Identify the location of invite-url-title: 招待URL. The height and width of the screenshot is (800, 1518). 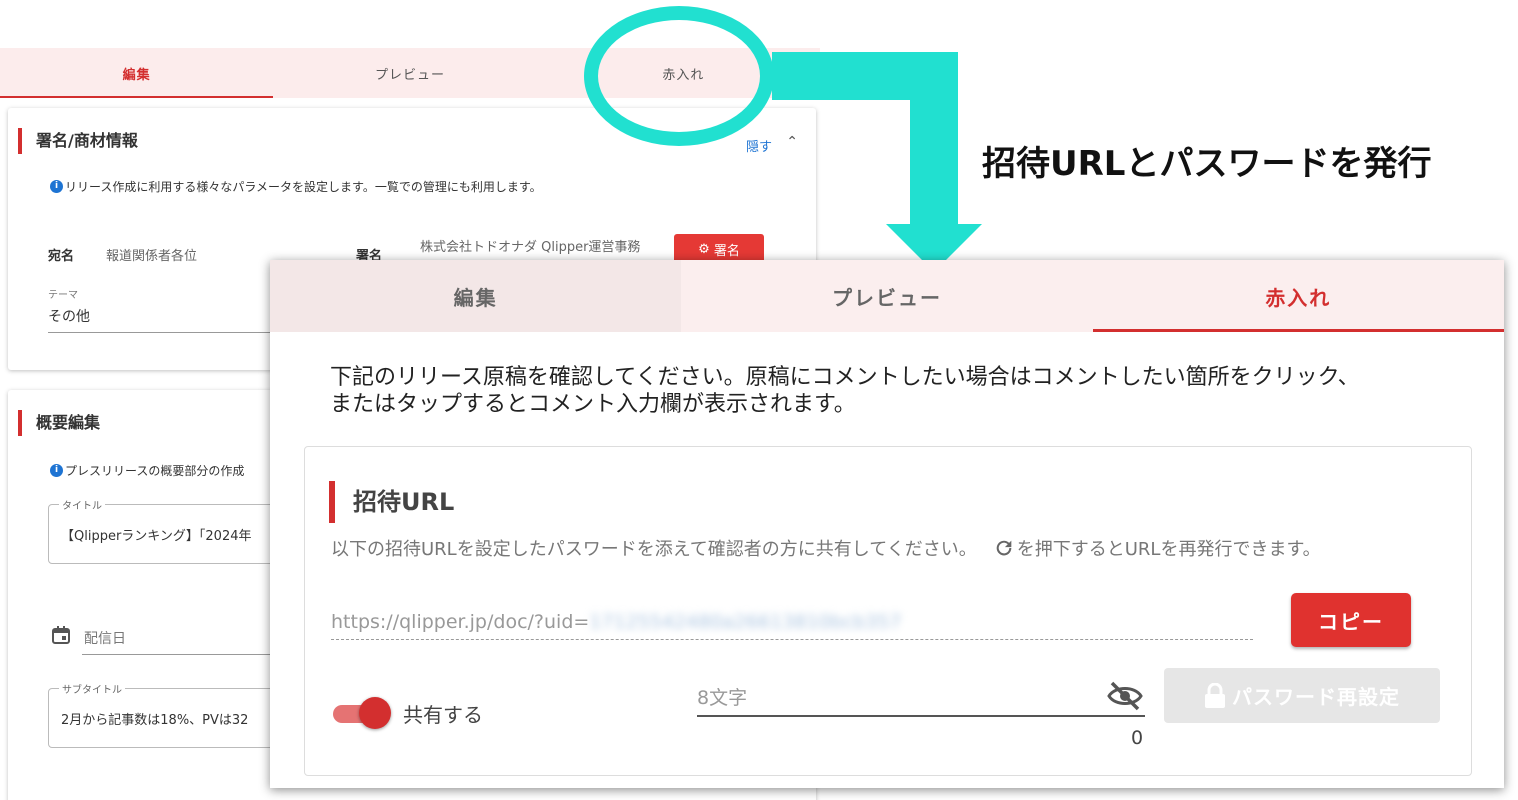
(391, 502).